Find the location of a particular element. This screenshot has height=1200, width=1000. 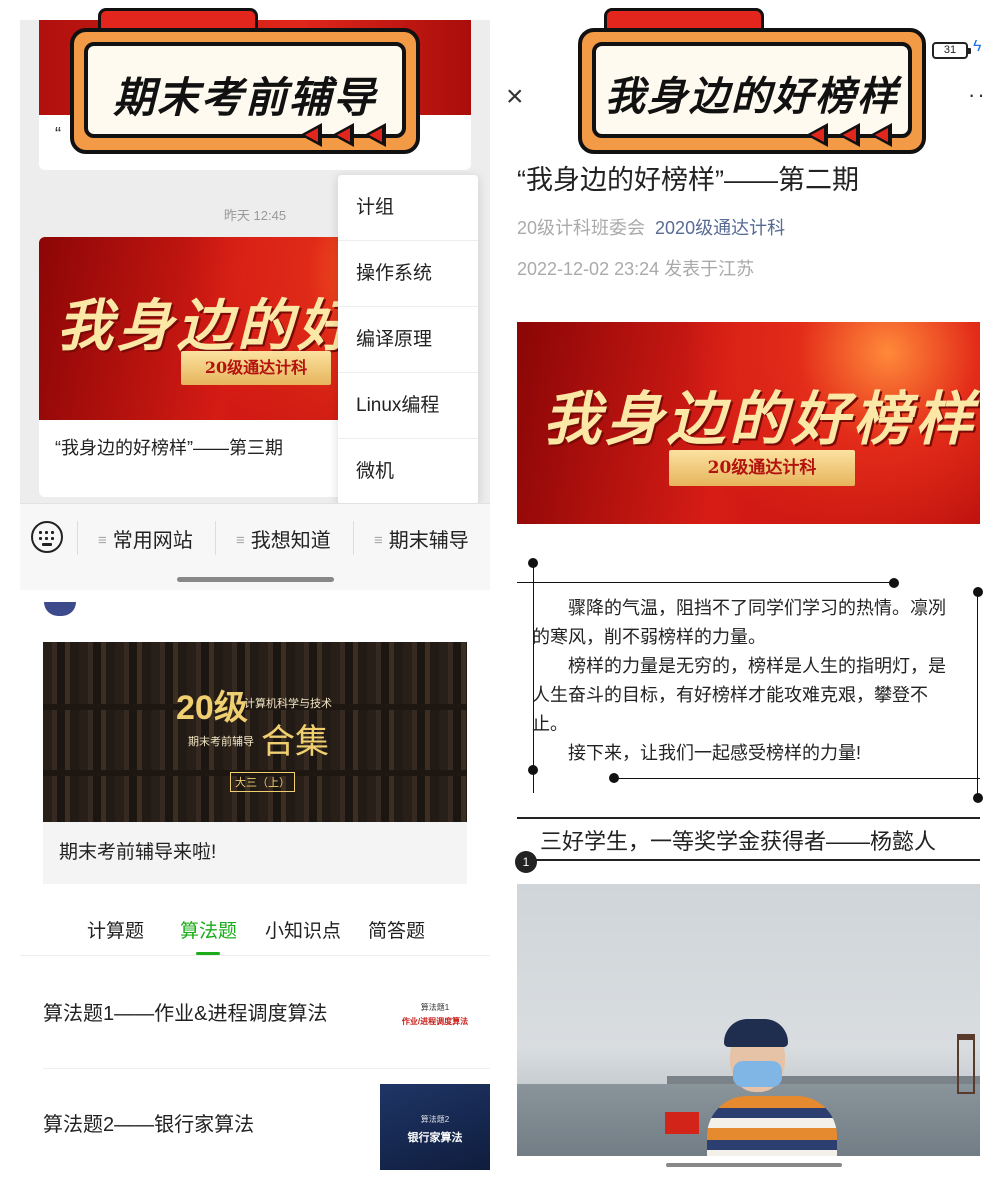

article-card-top-title: “ is located at coordinates (58, 134).